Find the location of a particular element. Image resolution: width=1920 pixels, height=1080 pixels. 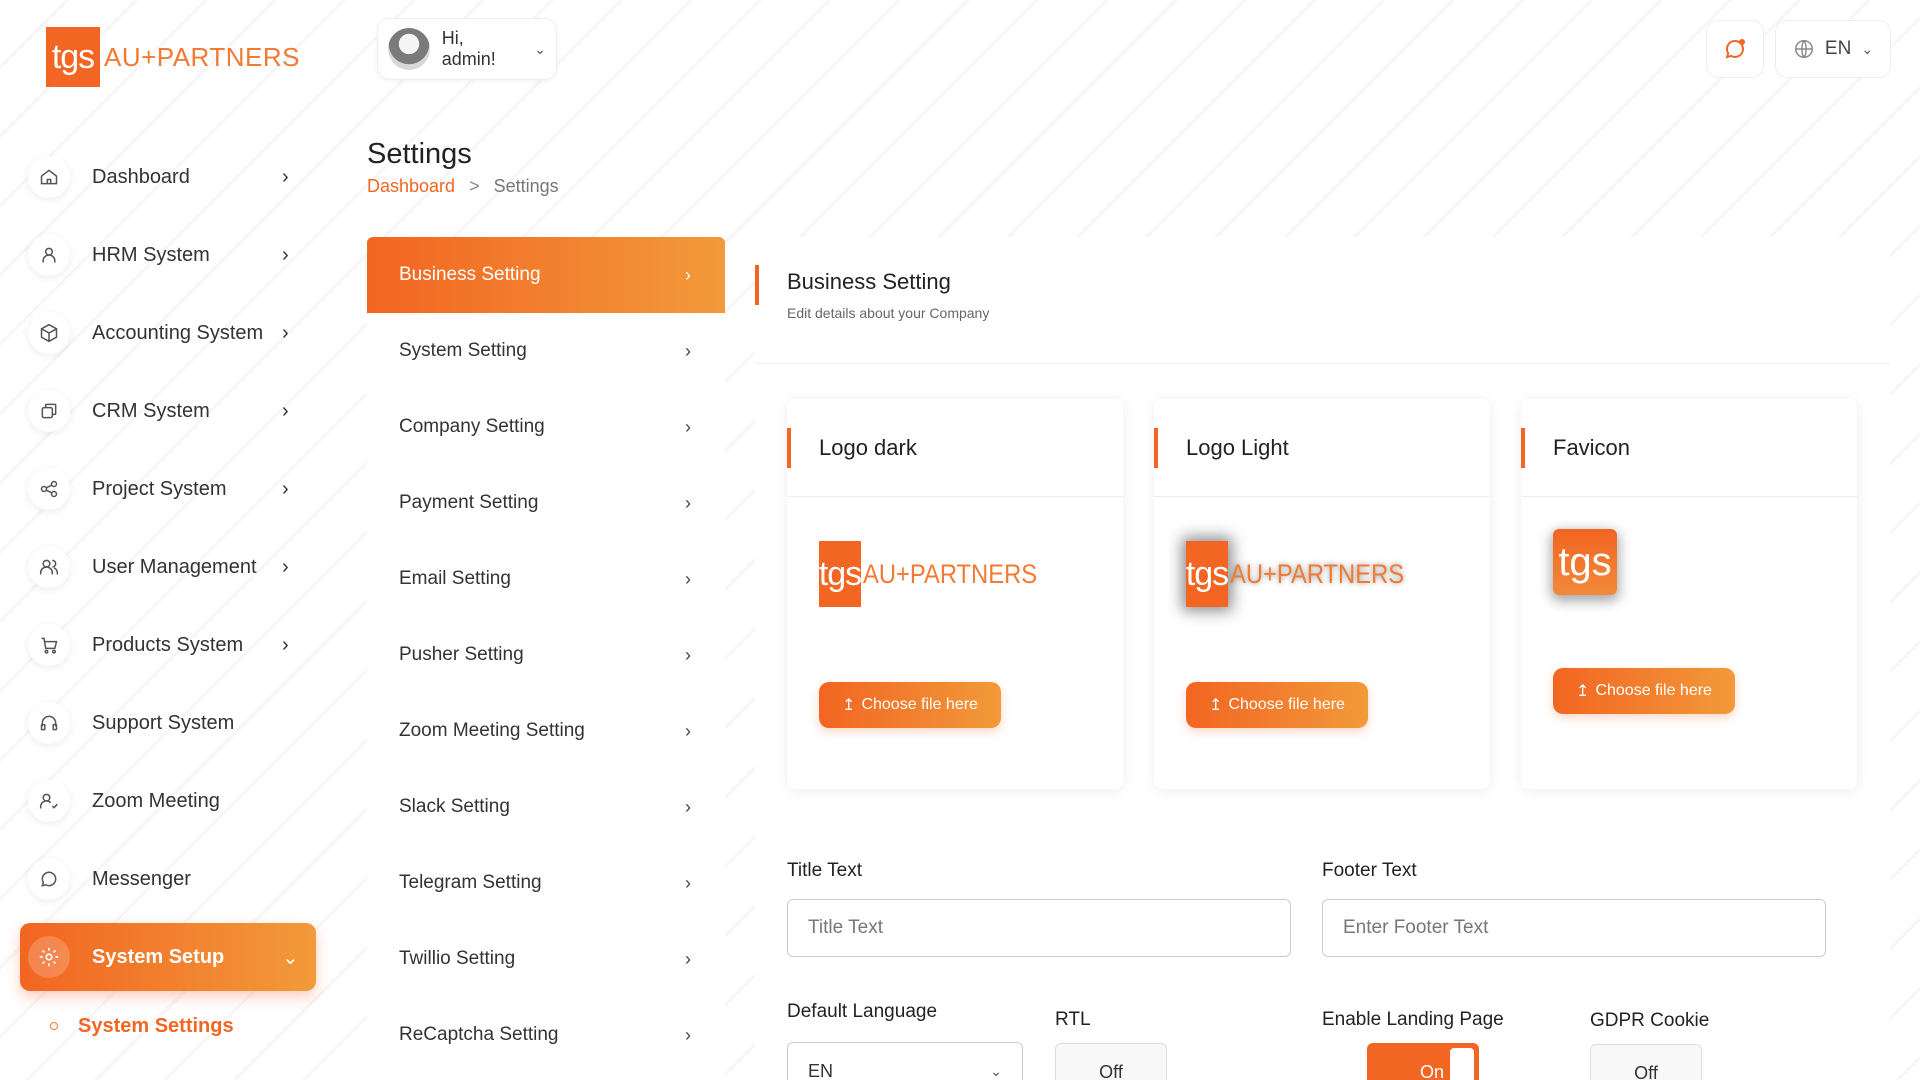

sidebar-item-crm-system: CRM System › is located at coordinates (168, 411).